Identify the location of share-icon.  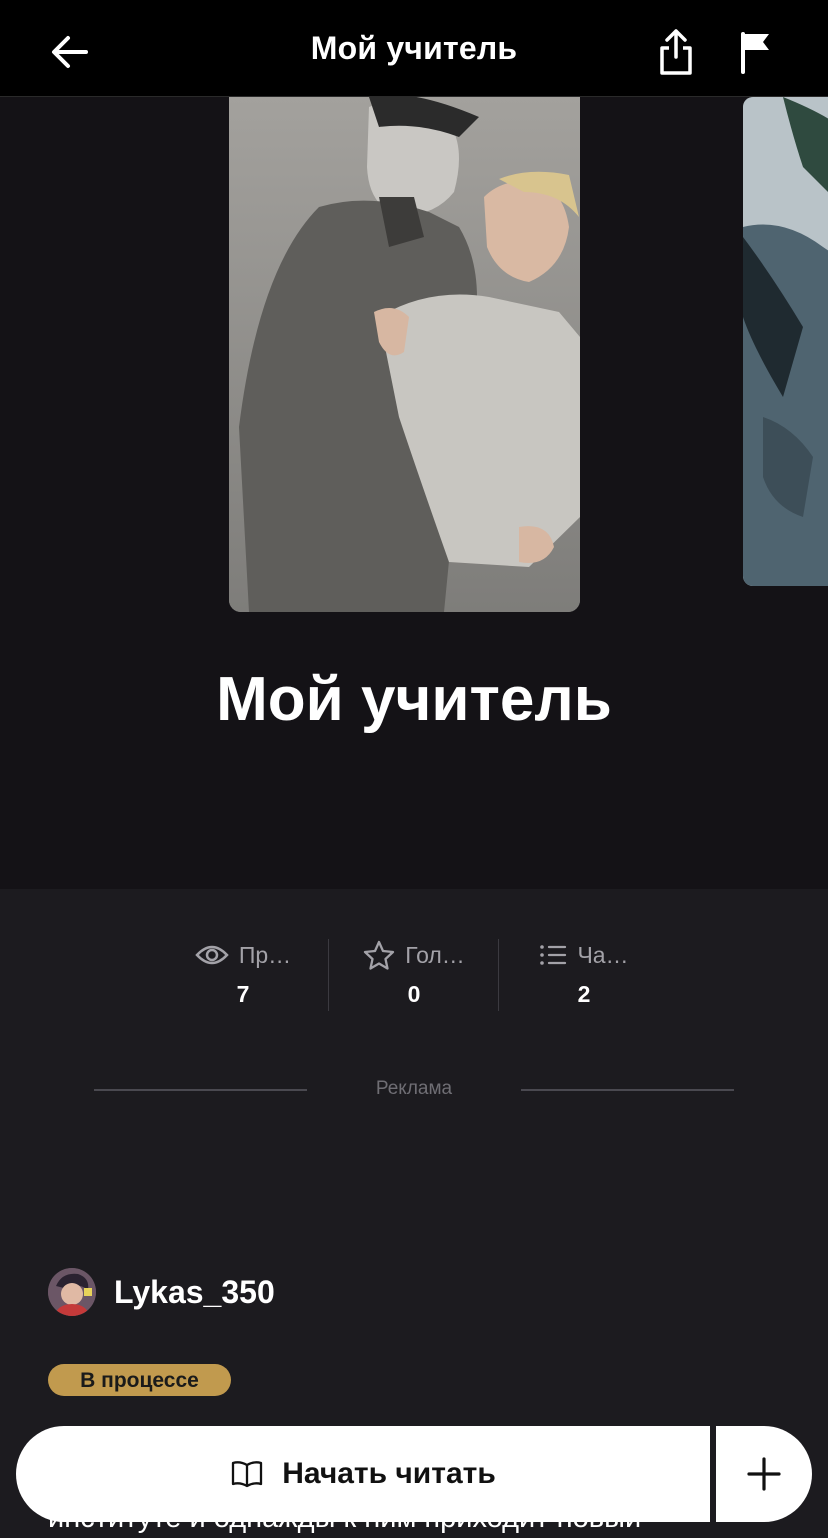
(676, 52).